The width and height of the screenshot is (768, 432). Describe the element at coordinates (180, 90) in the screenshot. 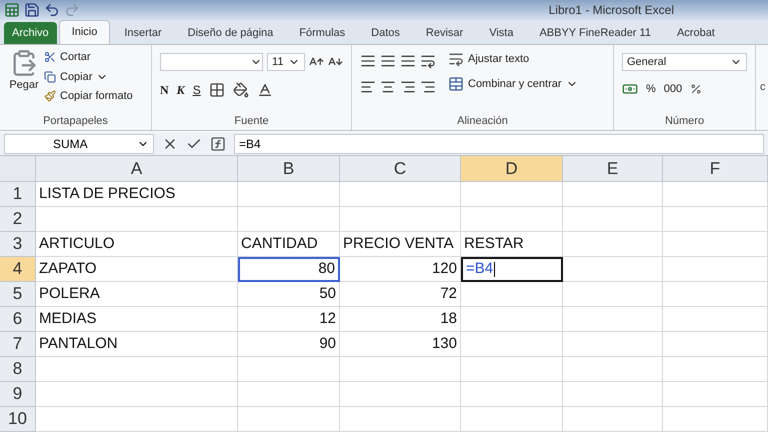

I see `italic-button: K` at that location.